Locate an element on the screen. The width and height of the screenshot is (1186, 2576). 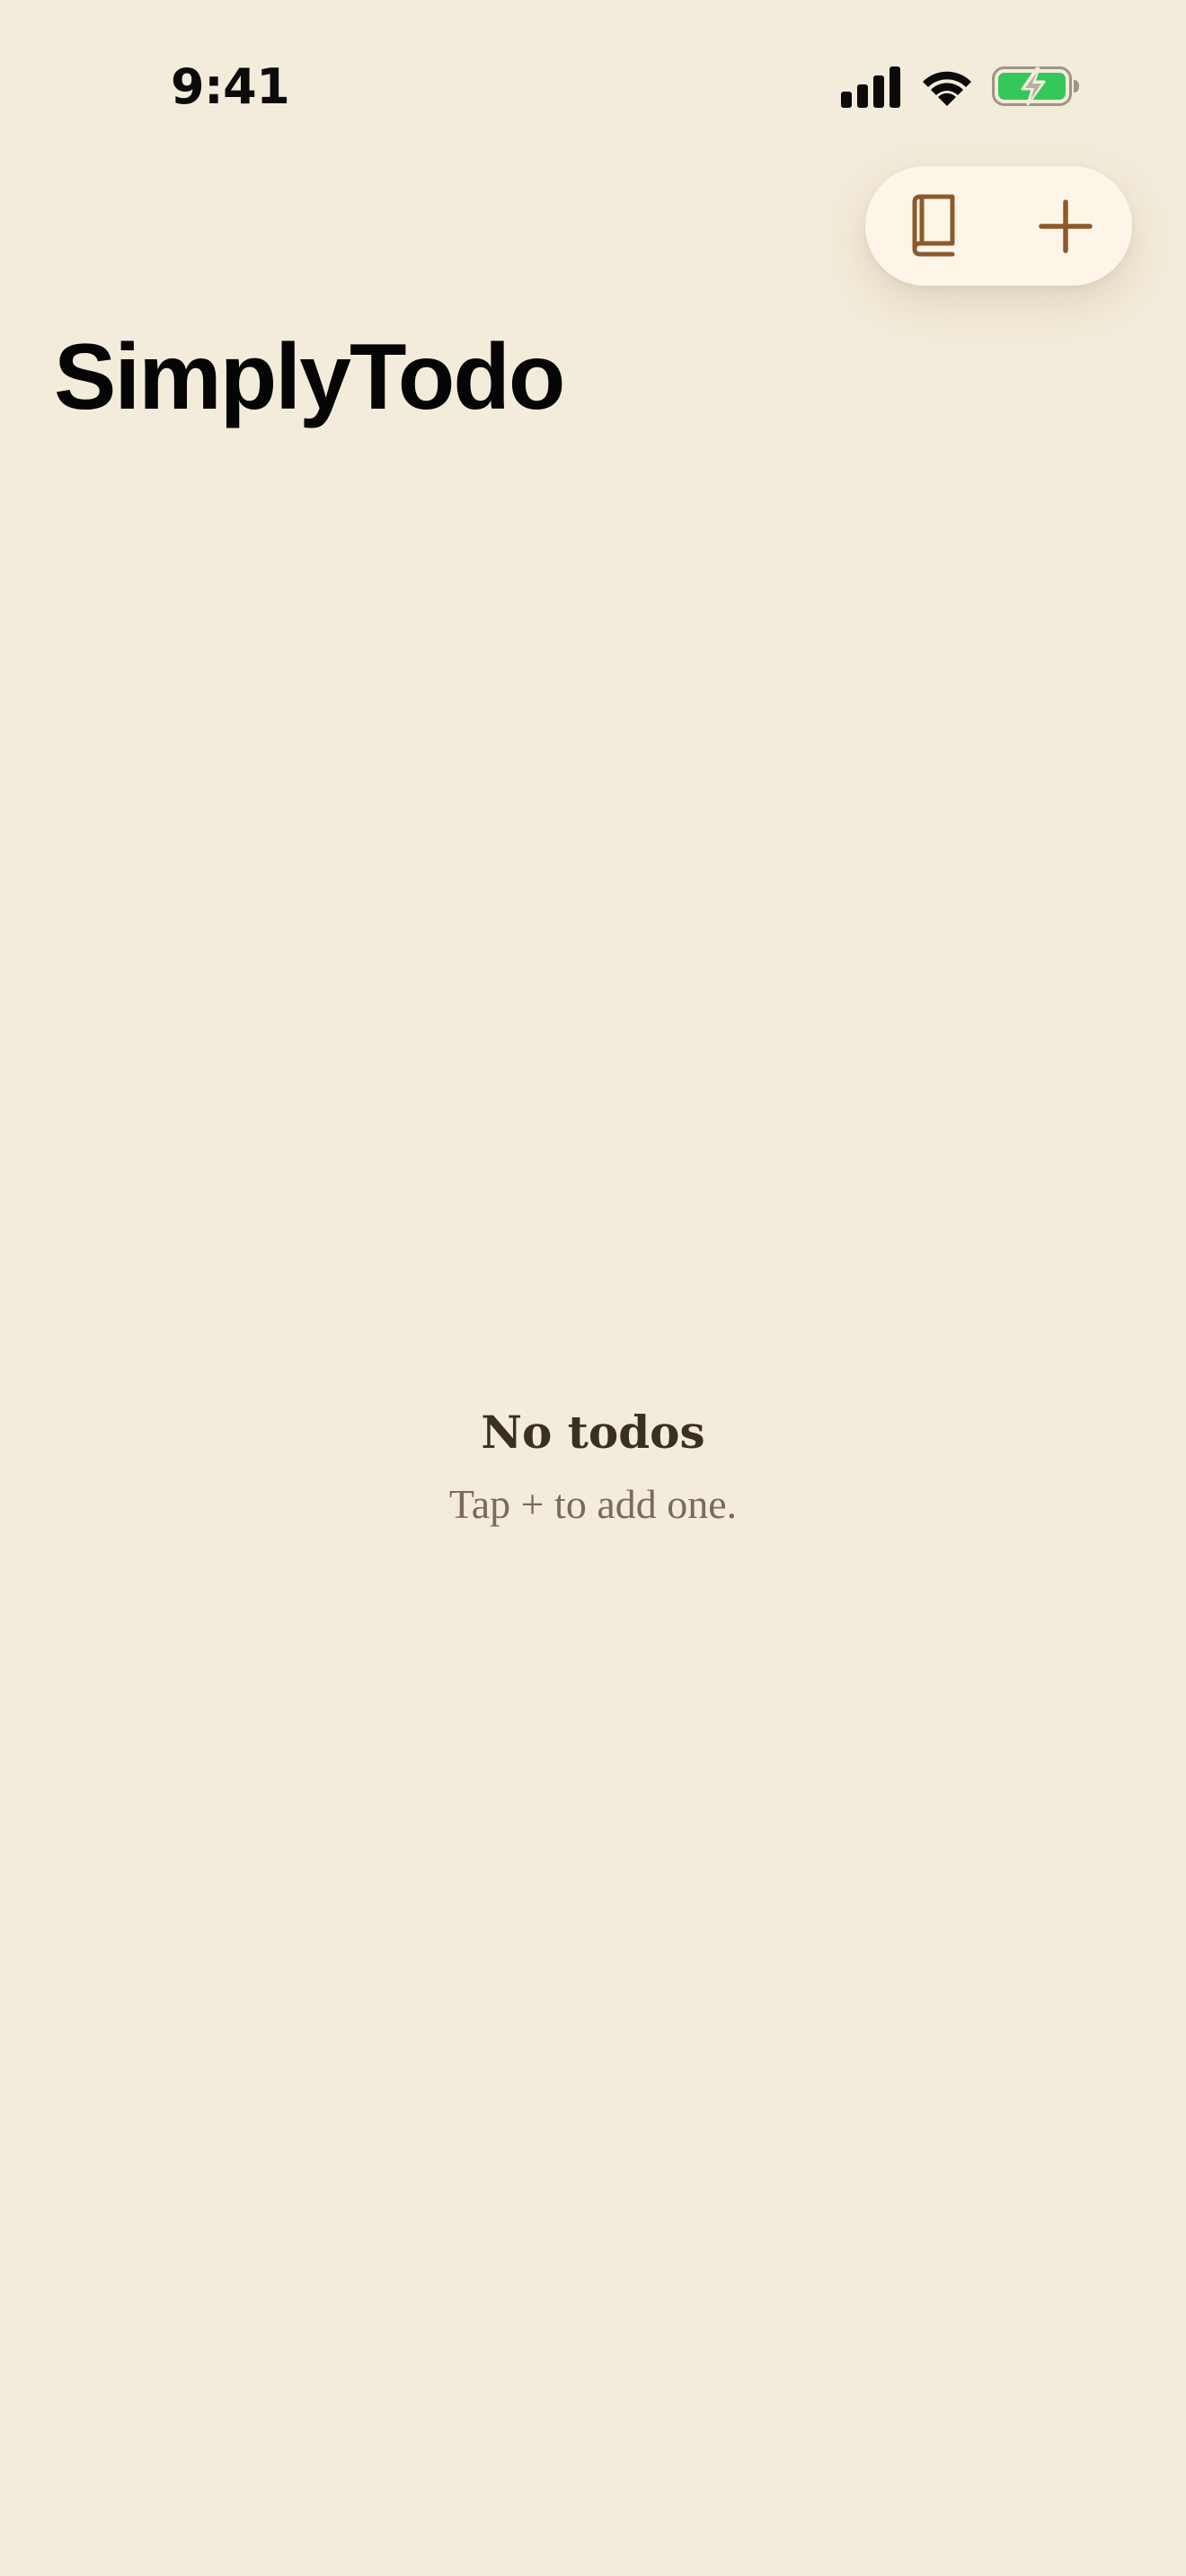
empty-state: No todos Tap + to add one. is located at coordinates (593, 1468).